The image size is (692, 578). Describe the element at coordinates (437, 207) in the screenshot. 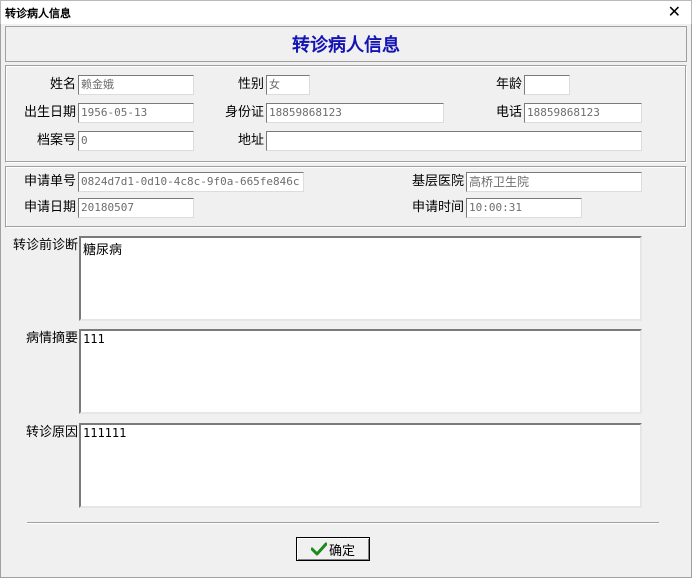

I see `request-time-label: 申请时间` at that location.